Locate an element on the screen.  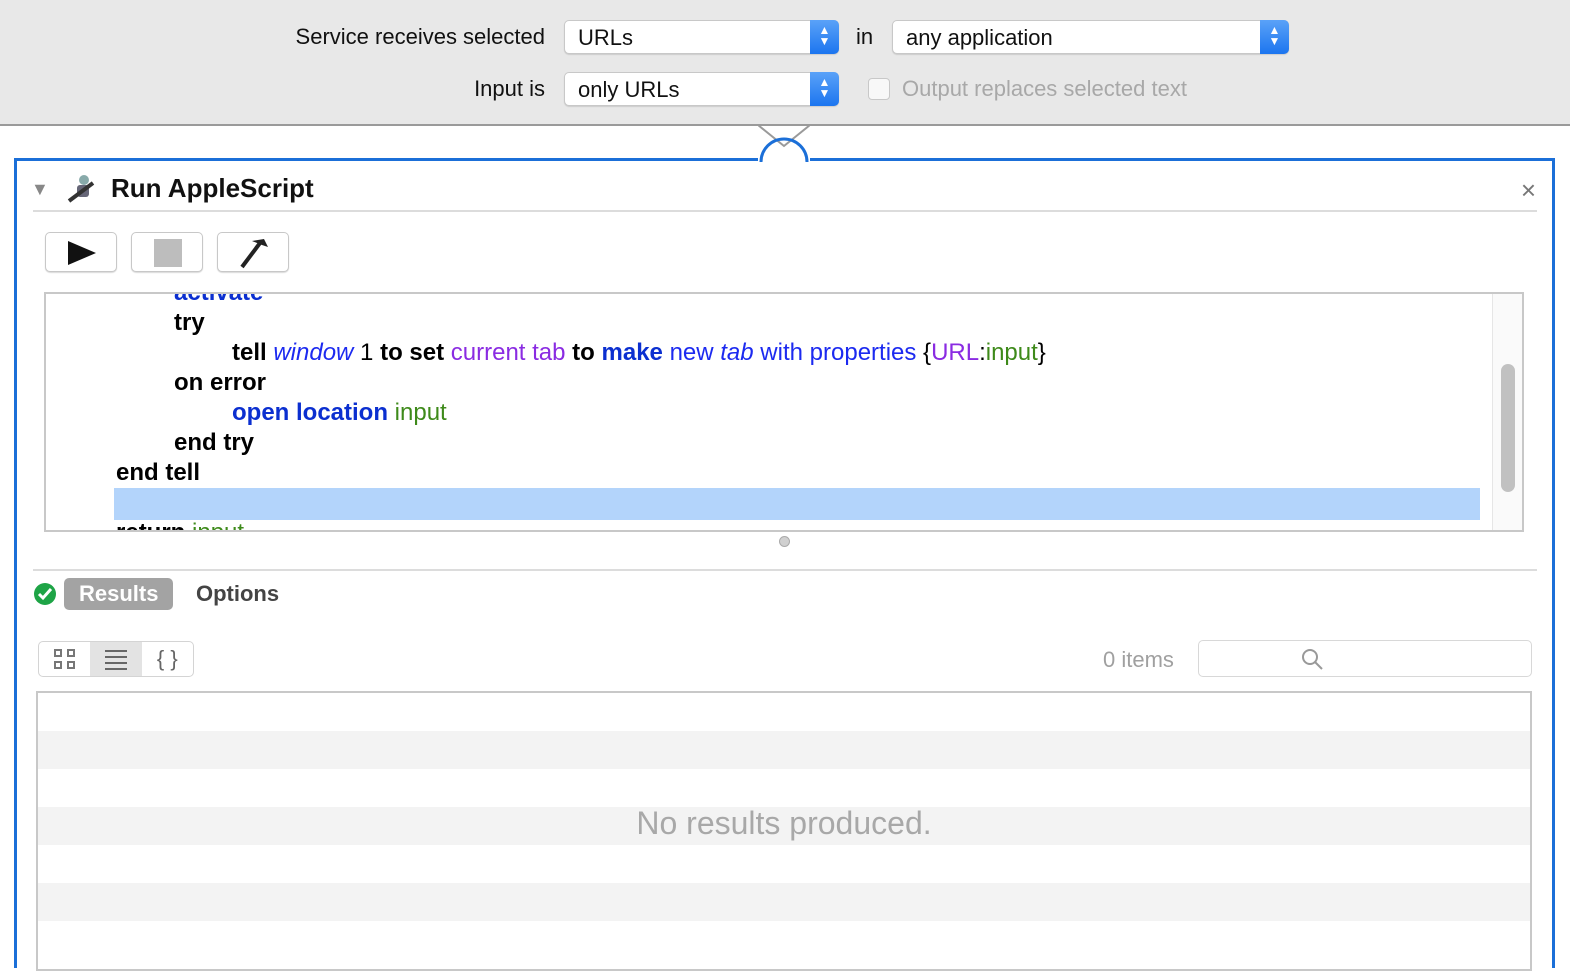
scrollbar-thumb is located at coordinates (1508, 428).